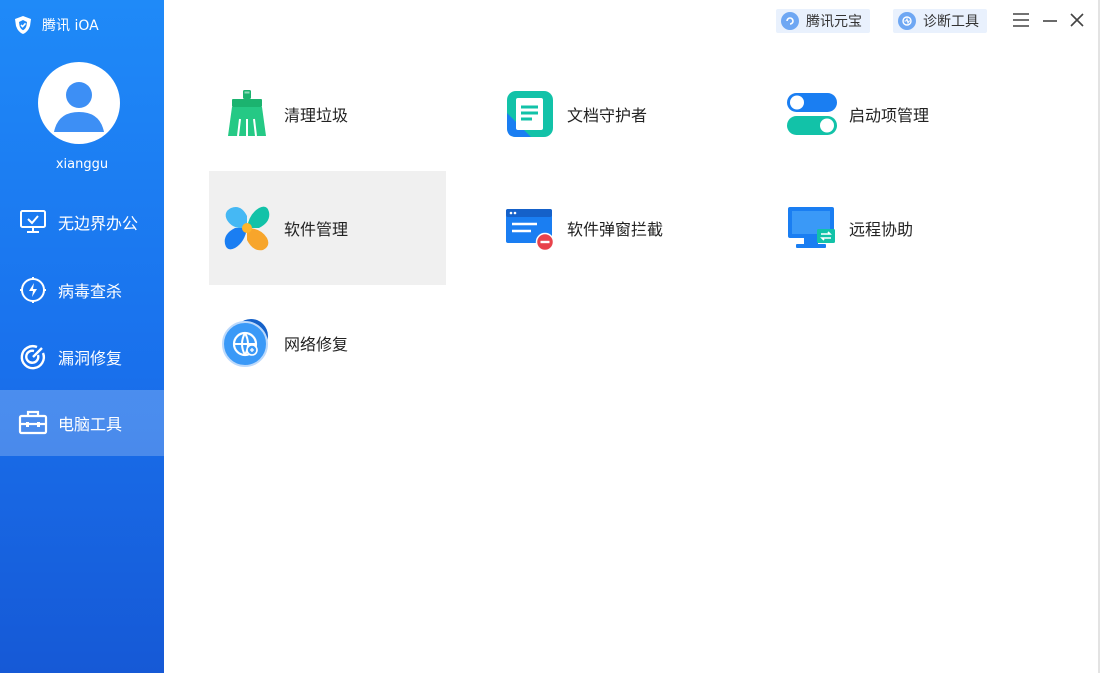  Describe the element at coordinates (90, 358) in the screenshot. I see `sidebar-item-label: 漏洞修复` at that location.